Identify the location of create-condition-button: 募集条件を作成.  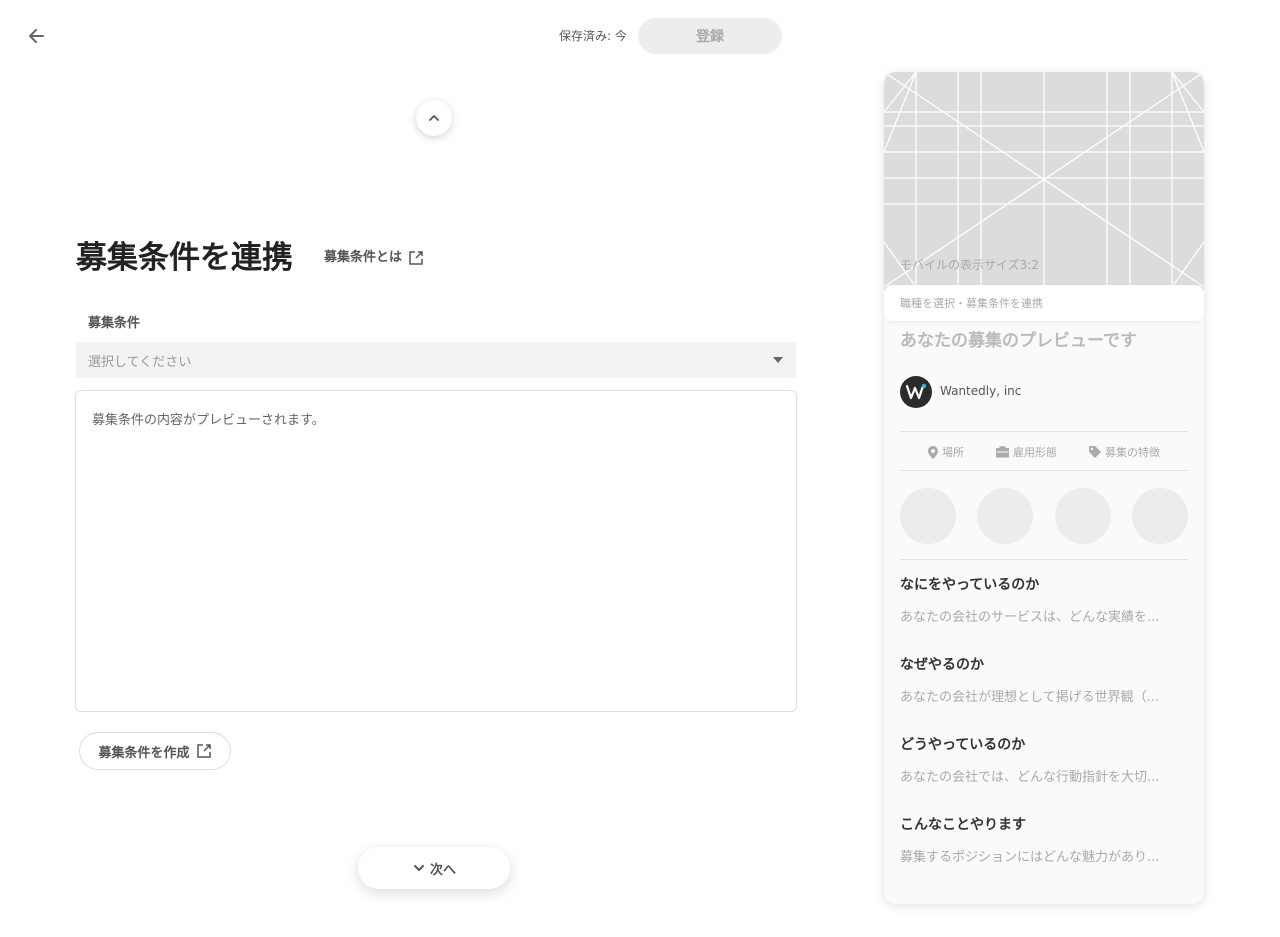
(155, 751).